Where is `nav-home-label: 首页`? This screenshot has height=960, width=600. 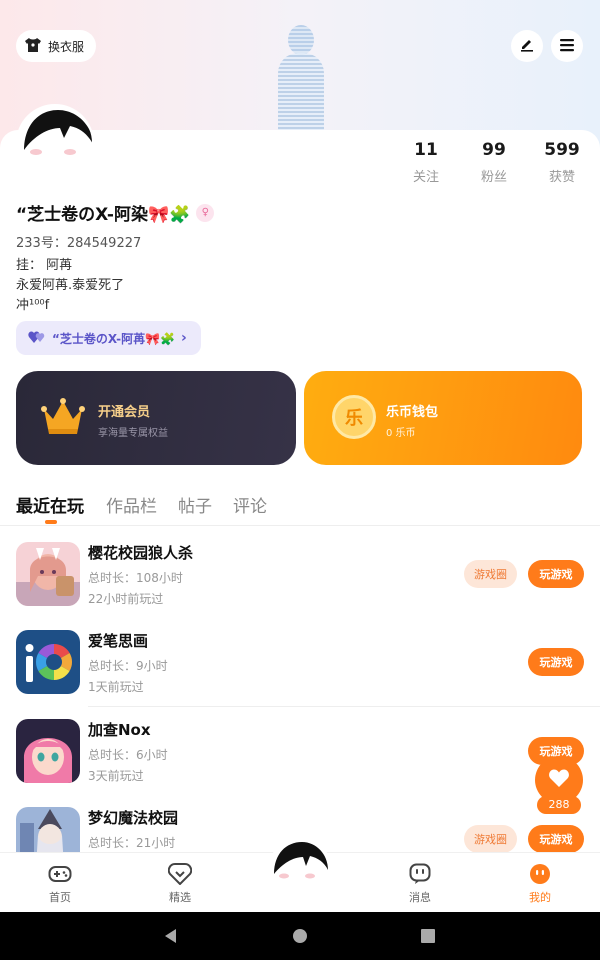 nav-home-label: 首页 is located at coordinates (60, 897).